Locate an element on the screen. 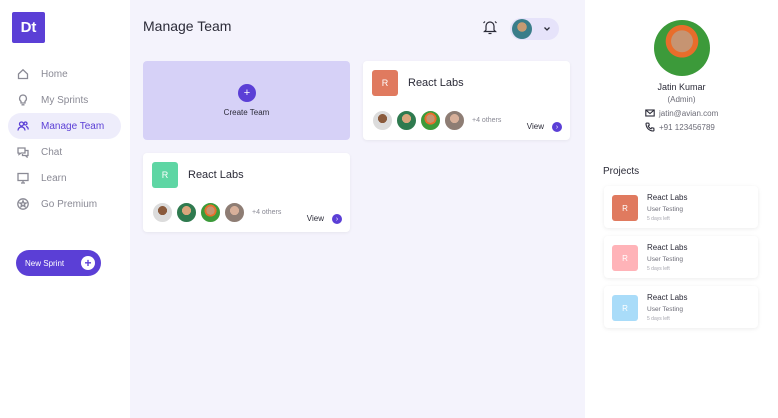 The image size is (778, 418). sidebar-item-home: Home is located at coordinates (64, 74).